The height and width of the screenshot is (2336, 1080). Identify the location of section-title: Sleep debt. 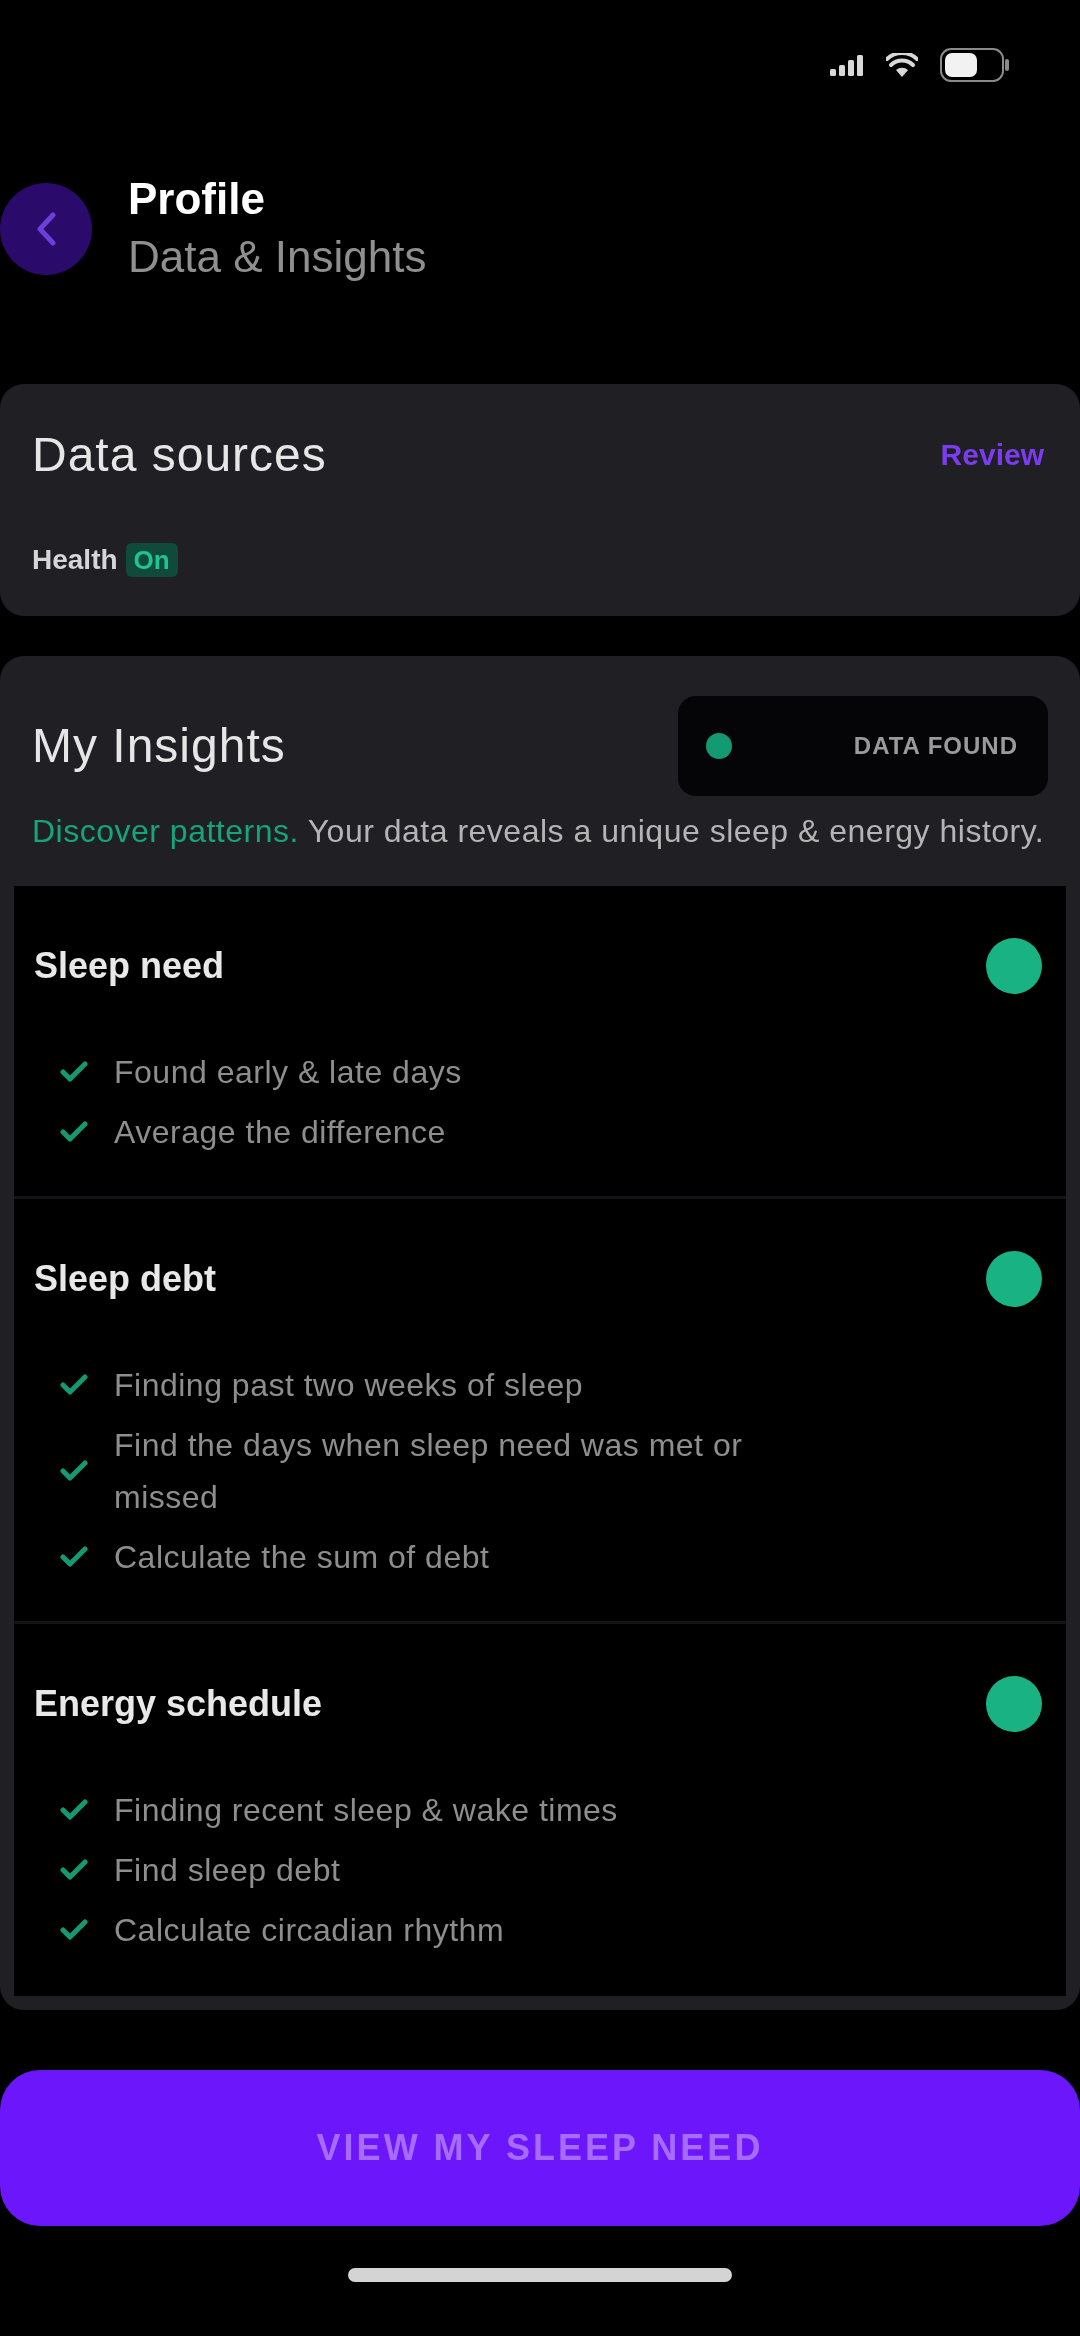
(125, 1279).